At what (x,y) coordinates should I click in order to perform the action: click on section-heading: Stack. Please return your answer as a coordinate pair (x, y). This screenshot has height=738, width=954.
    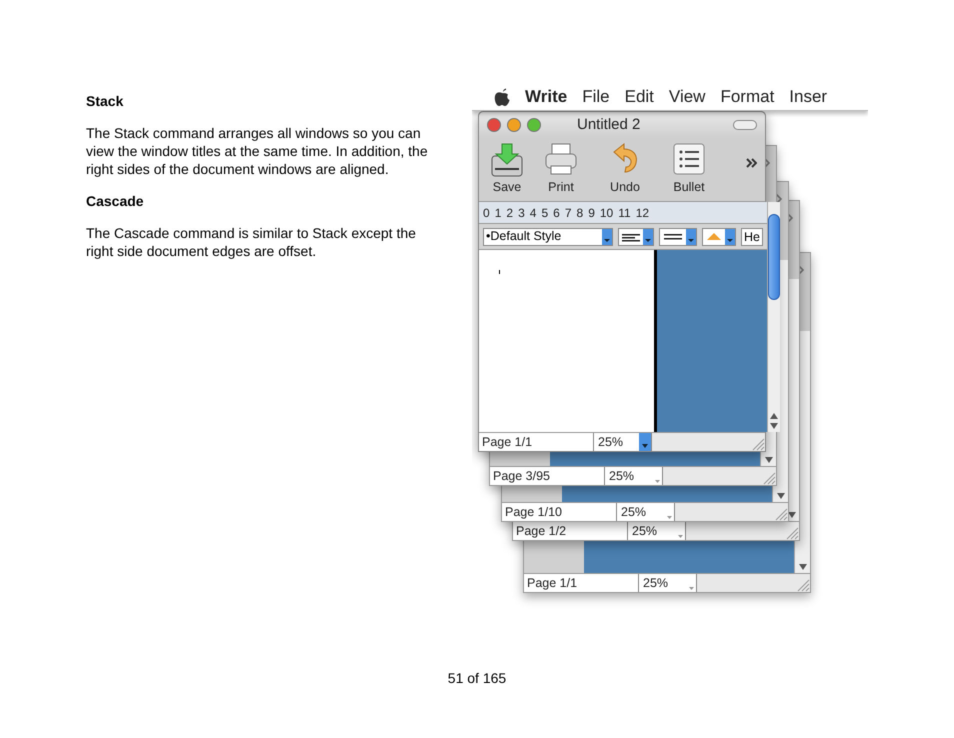
    Looking at the image, I should click on (105, 101).